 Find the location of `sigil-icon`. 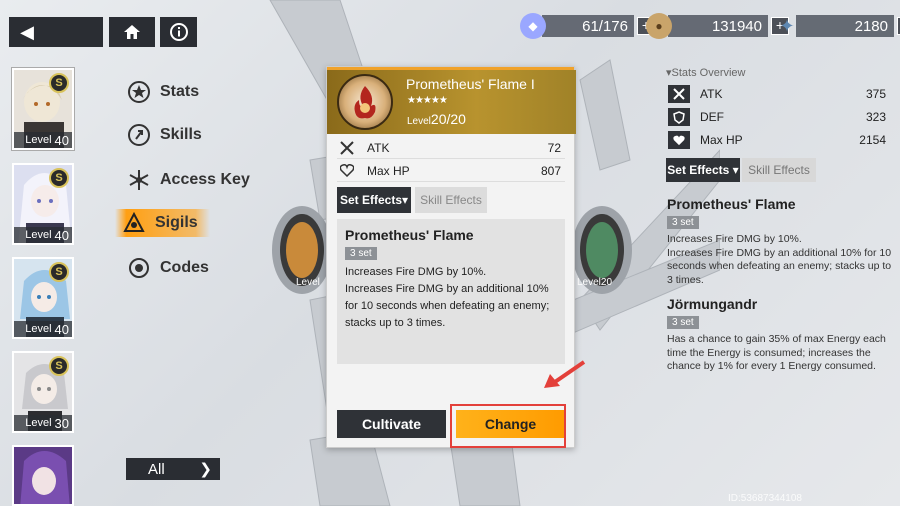

sigil-icon is located at coordinates (134, 223).